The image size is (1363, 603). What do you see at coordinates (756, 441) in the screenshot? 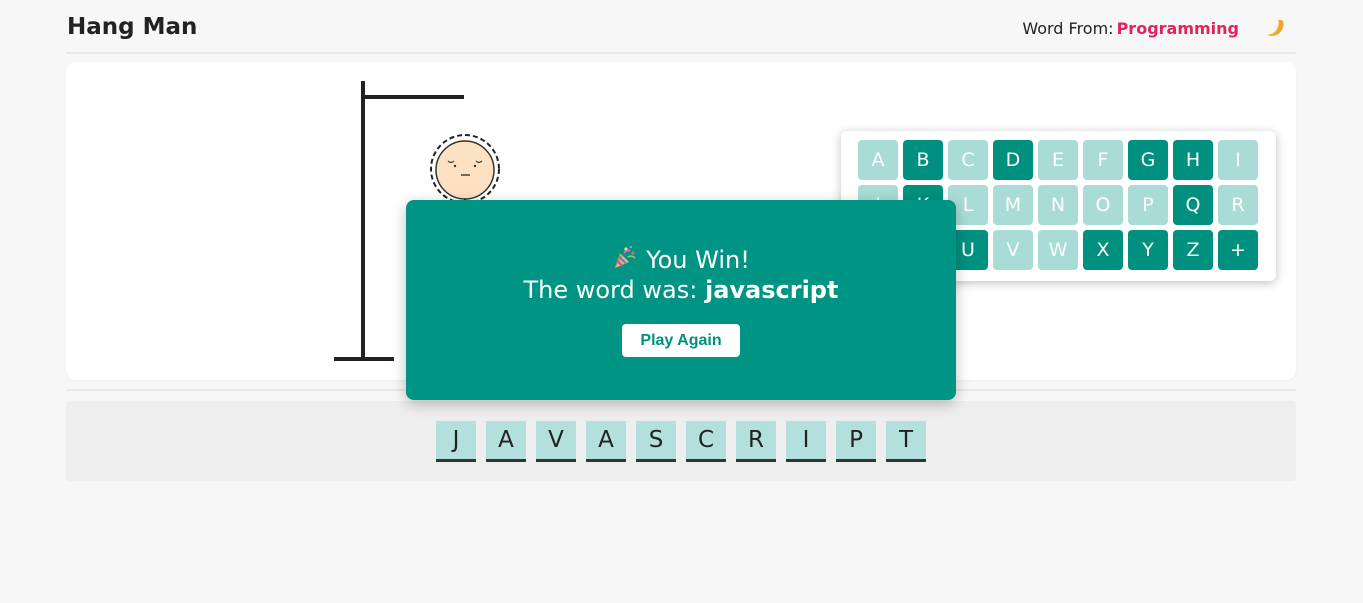
I see `letter-tile: R` at bounding box center [756, 441].